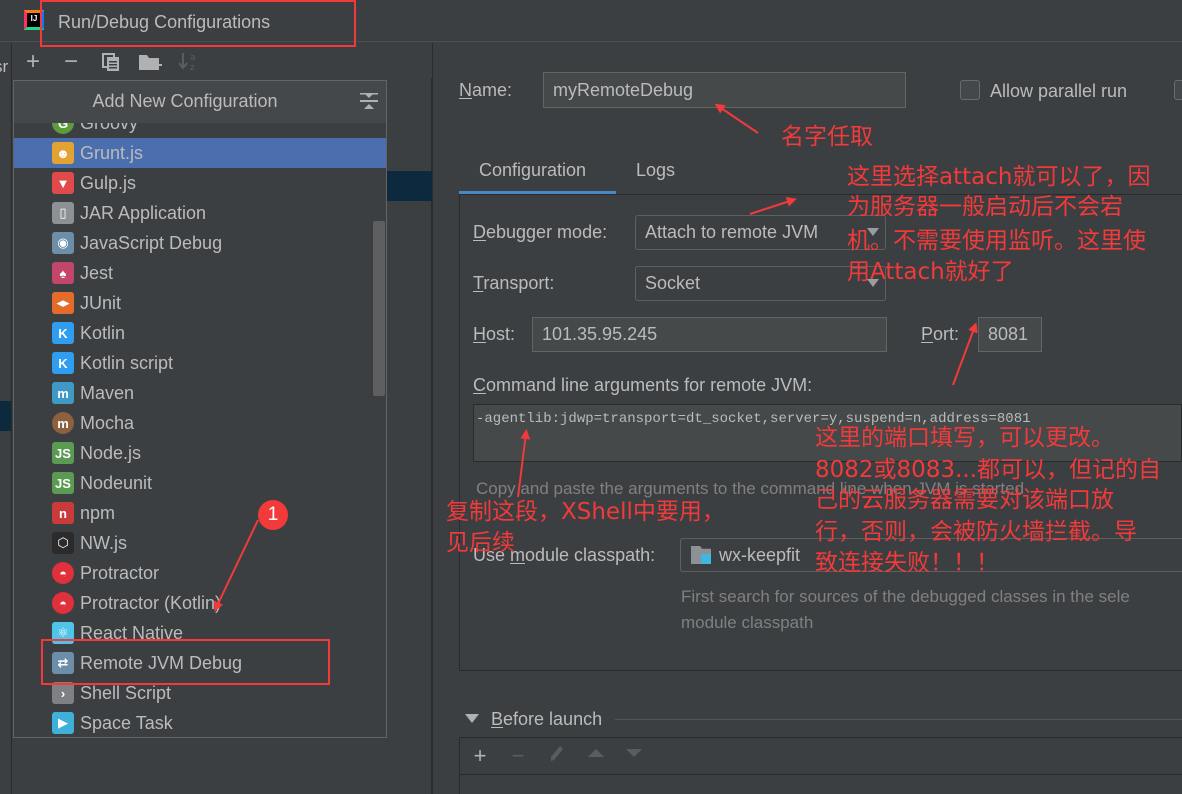  Describe the element at coordinates (200, 333) in the screenshot. I see `config-type-item: K Kotlin` at that location.